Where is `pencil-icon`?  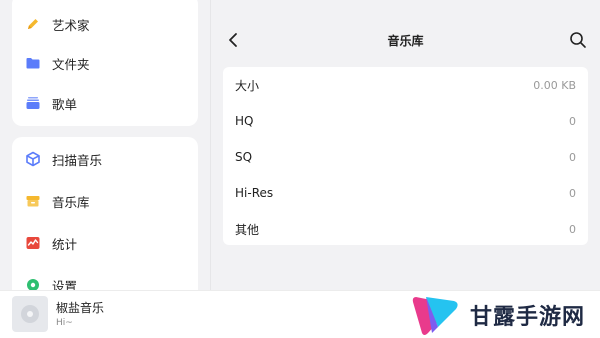 pencil-icon is located at coordinates (33, 24).